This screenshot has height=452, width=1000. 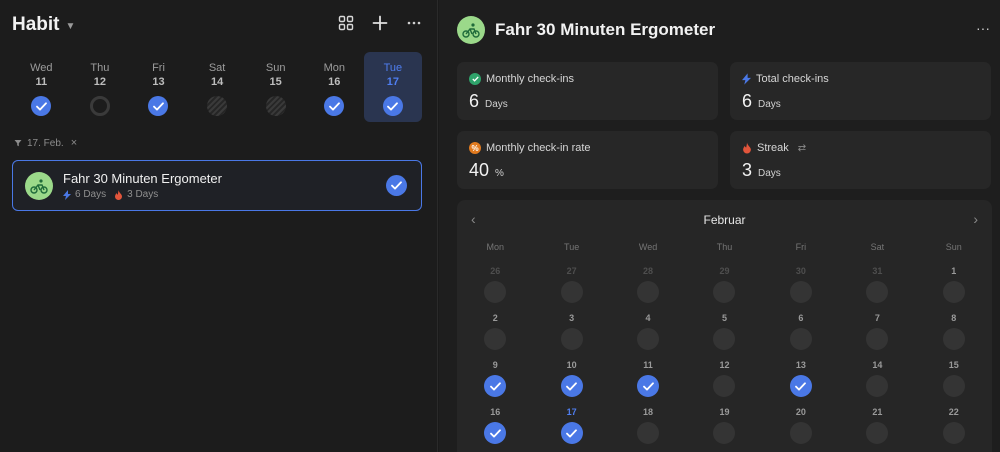 I want to click on calendar-day: 21, so click(x=877, y=422).